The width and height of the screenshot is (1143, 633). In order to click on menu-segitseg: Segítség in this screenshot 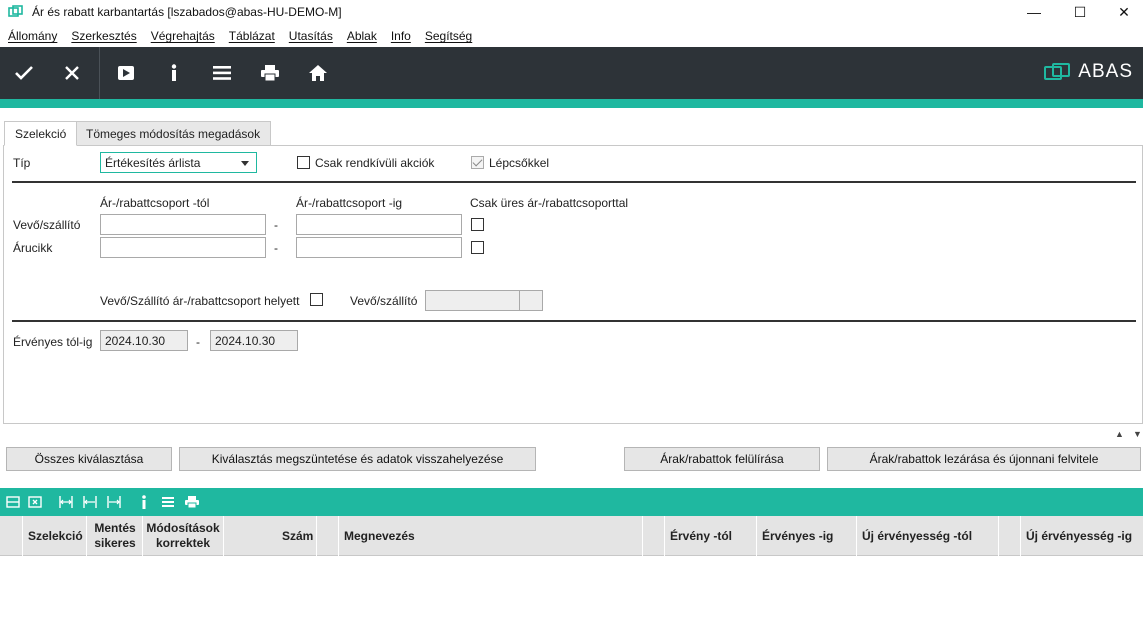, I will do `click(448, 36)`.